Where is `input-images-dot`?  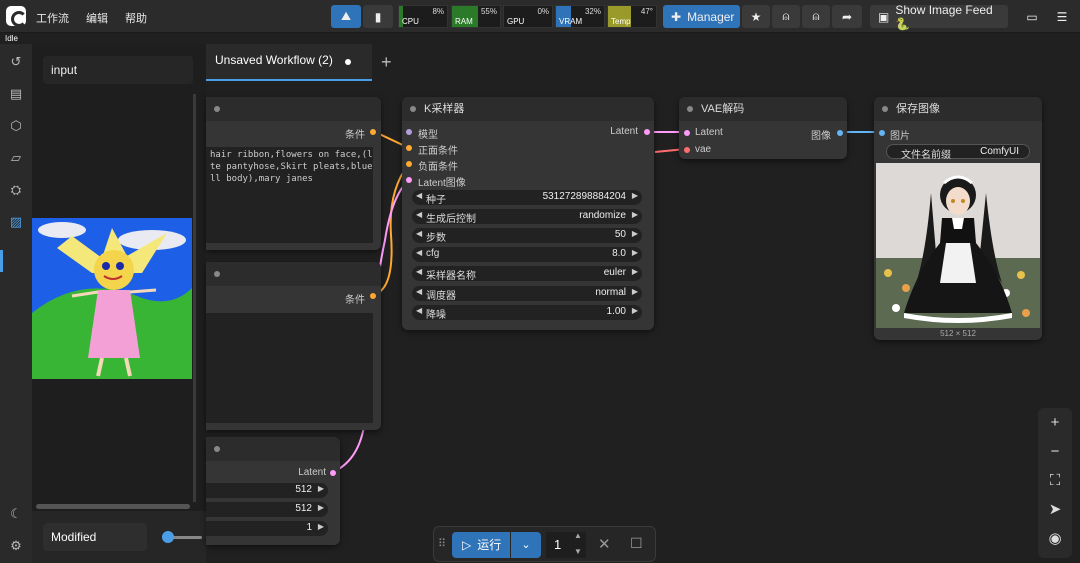 input-images-dot is located at coordinates (882, 133).